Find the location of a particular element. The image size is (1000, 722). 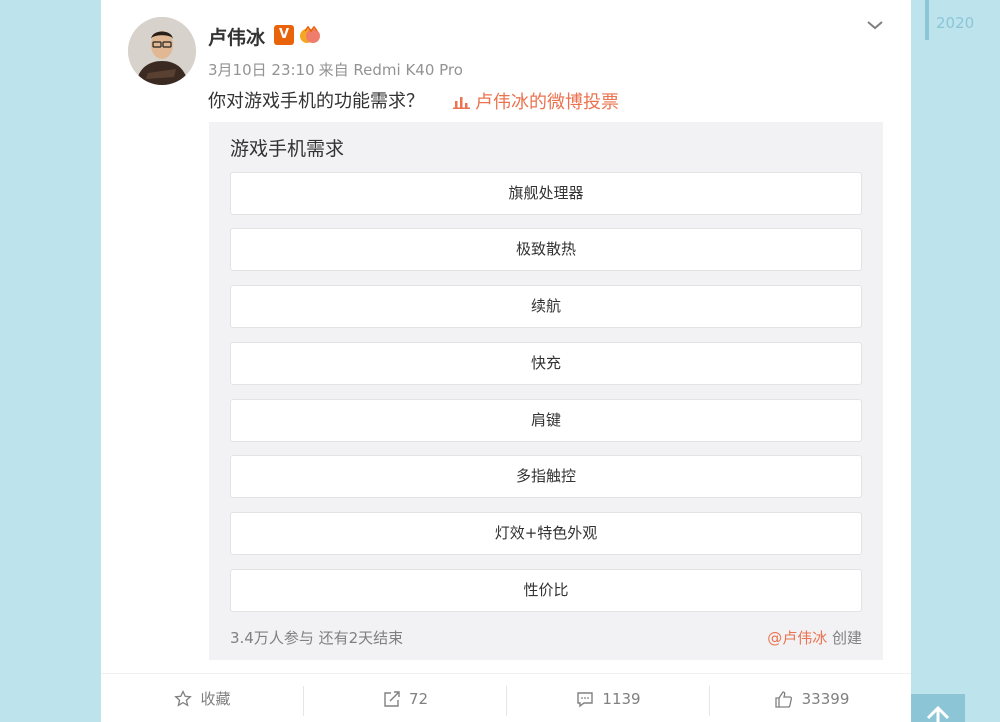

scroll-to-top-button is located at coordinates (938, 708).